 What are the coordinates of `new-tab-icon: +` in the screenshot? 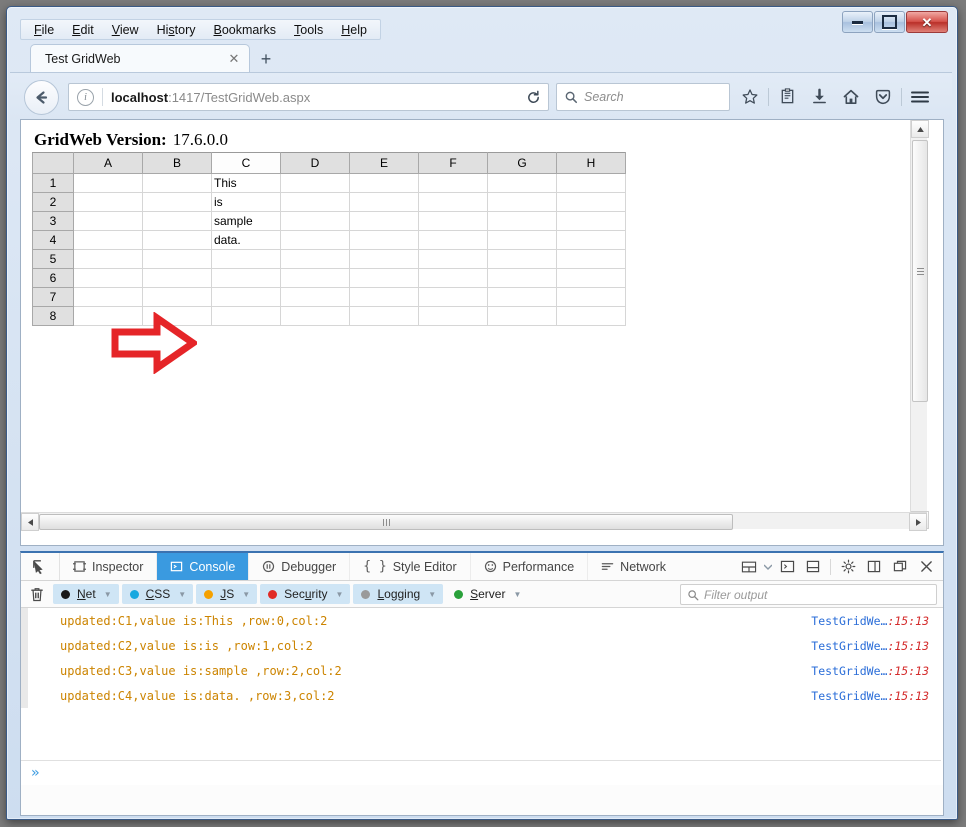 It's located at (266, 59).